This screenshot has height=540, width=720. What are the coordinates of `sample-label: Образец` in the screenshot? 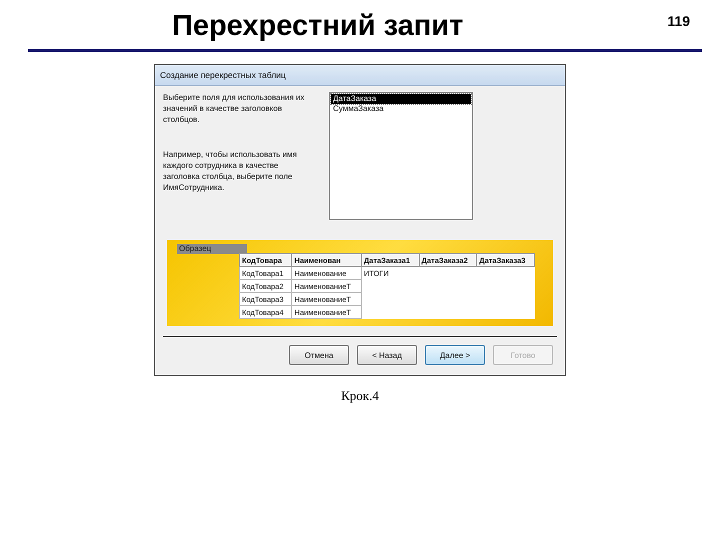 It's located at (212, 249).